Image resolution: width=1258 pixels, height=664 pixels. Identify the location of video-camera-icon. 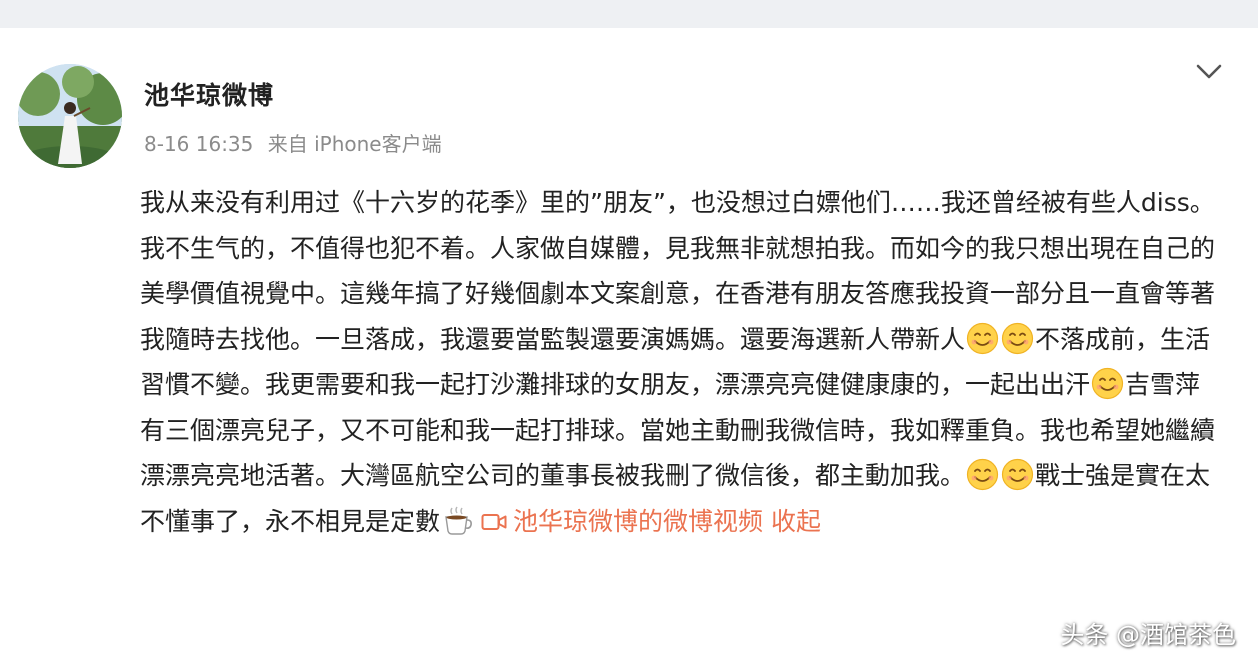
(494, 521).